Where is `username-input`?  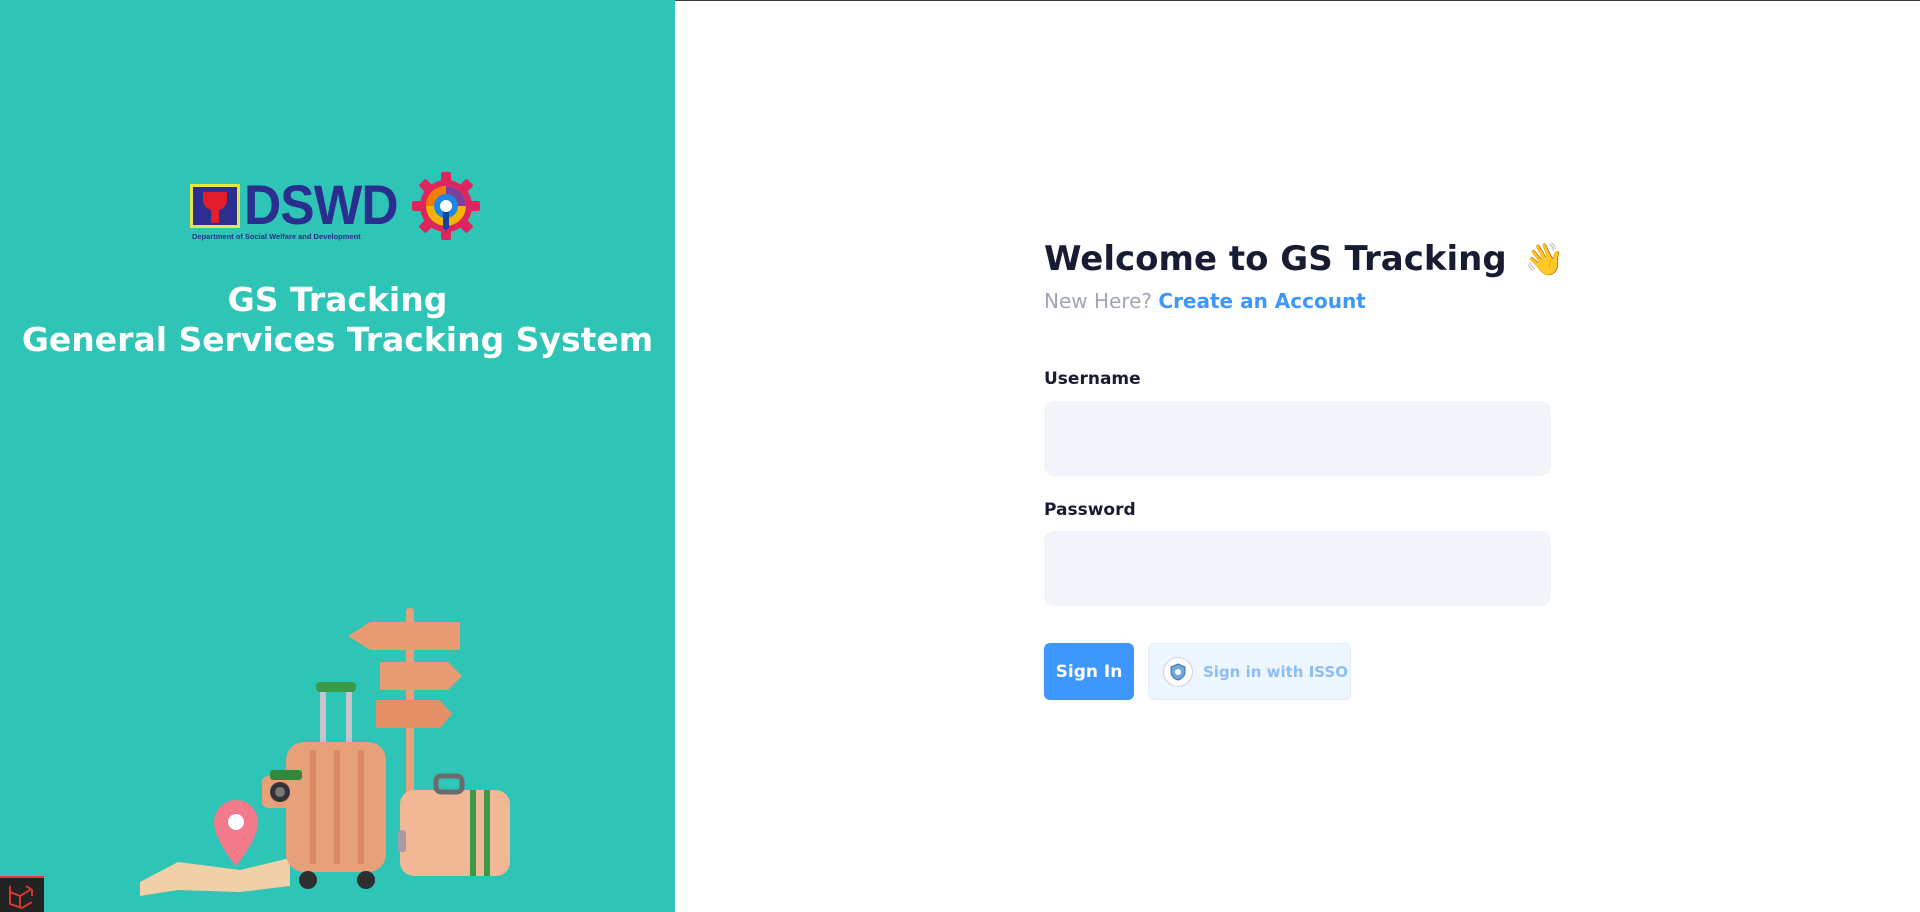 username-input is located at coordinates (1297, 438).